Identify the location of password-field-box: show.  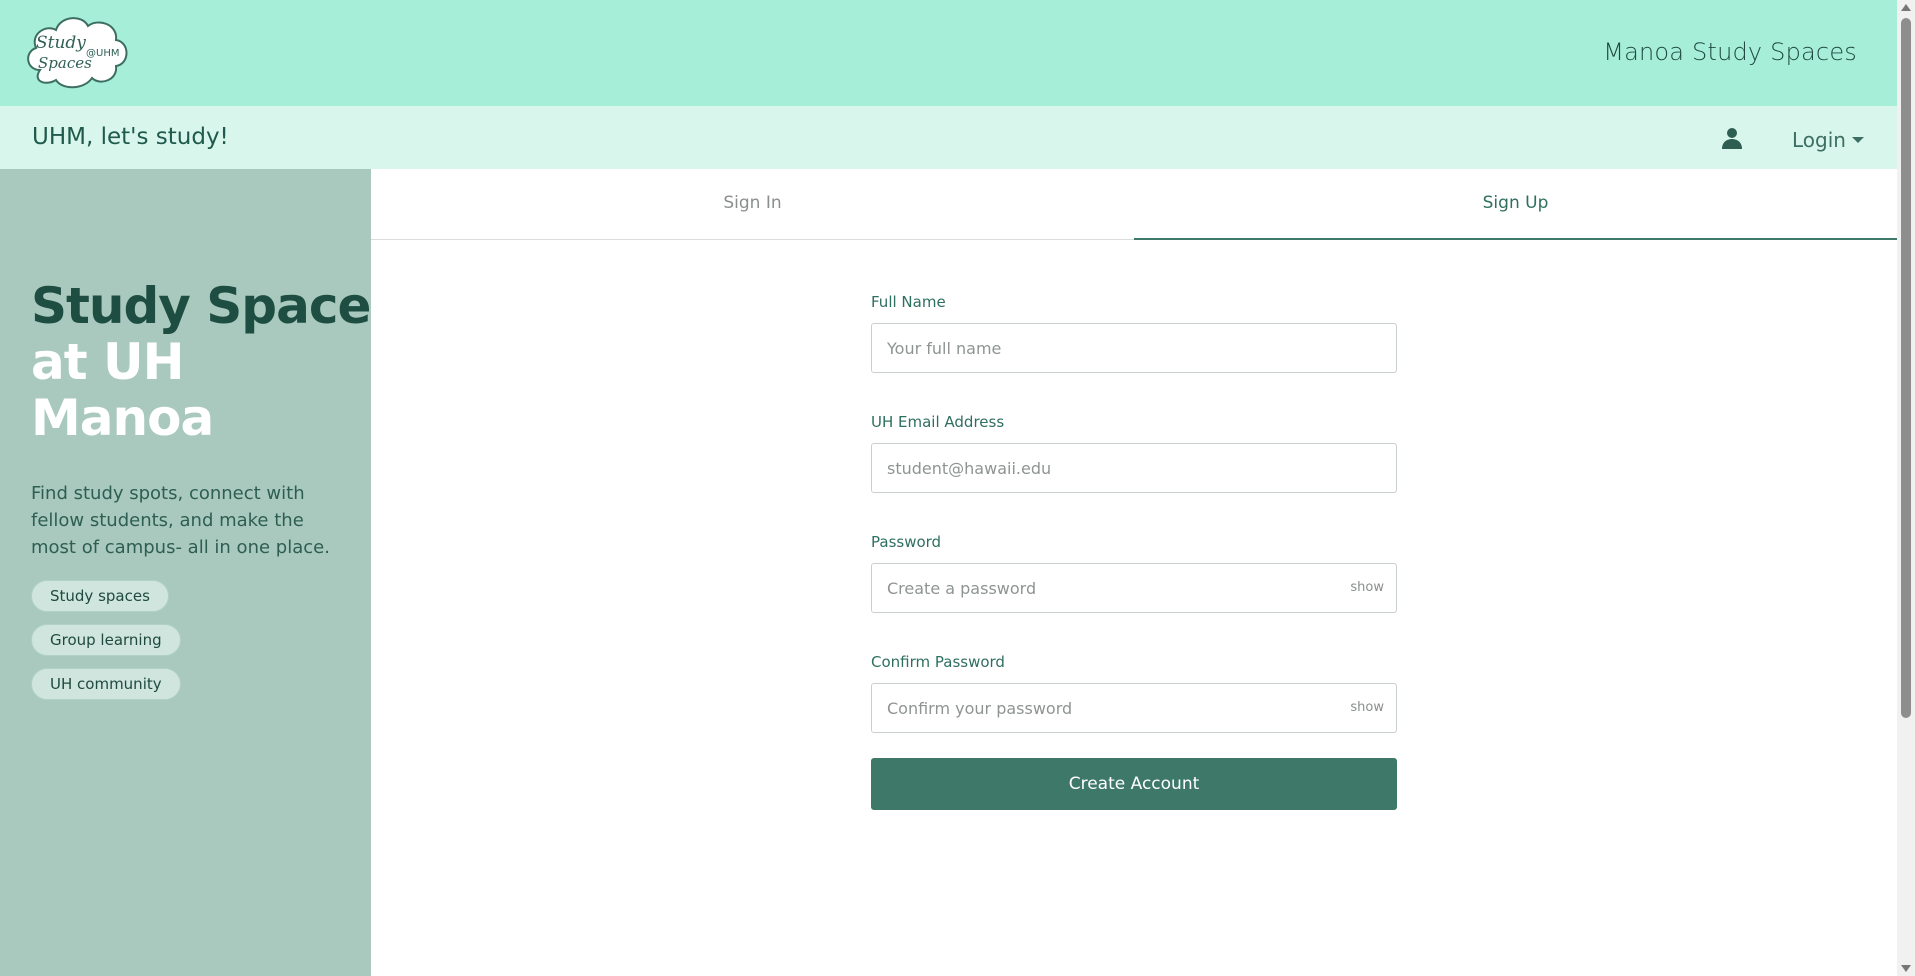
(1134, 588).